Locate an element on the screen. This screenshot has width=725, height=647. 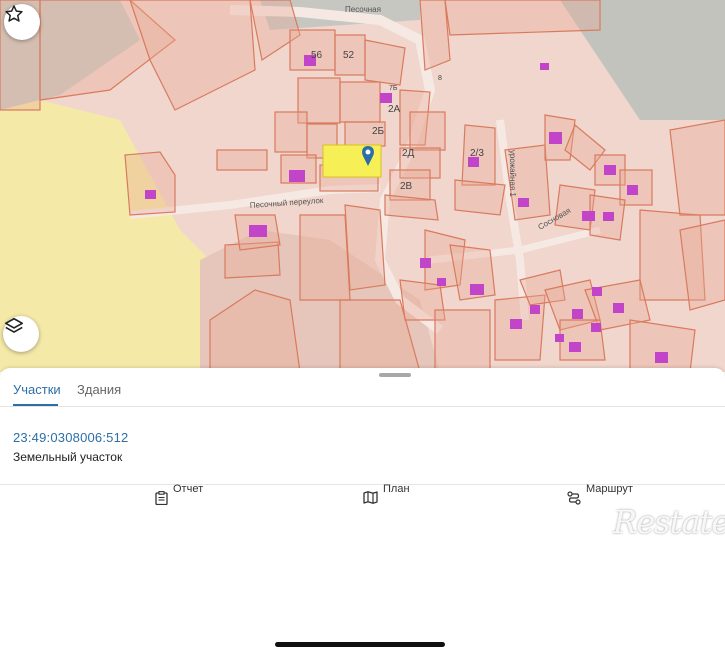
watermark-logo: Restate is located at coordinates (669, 522).